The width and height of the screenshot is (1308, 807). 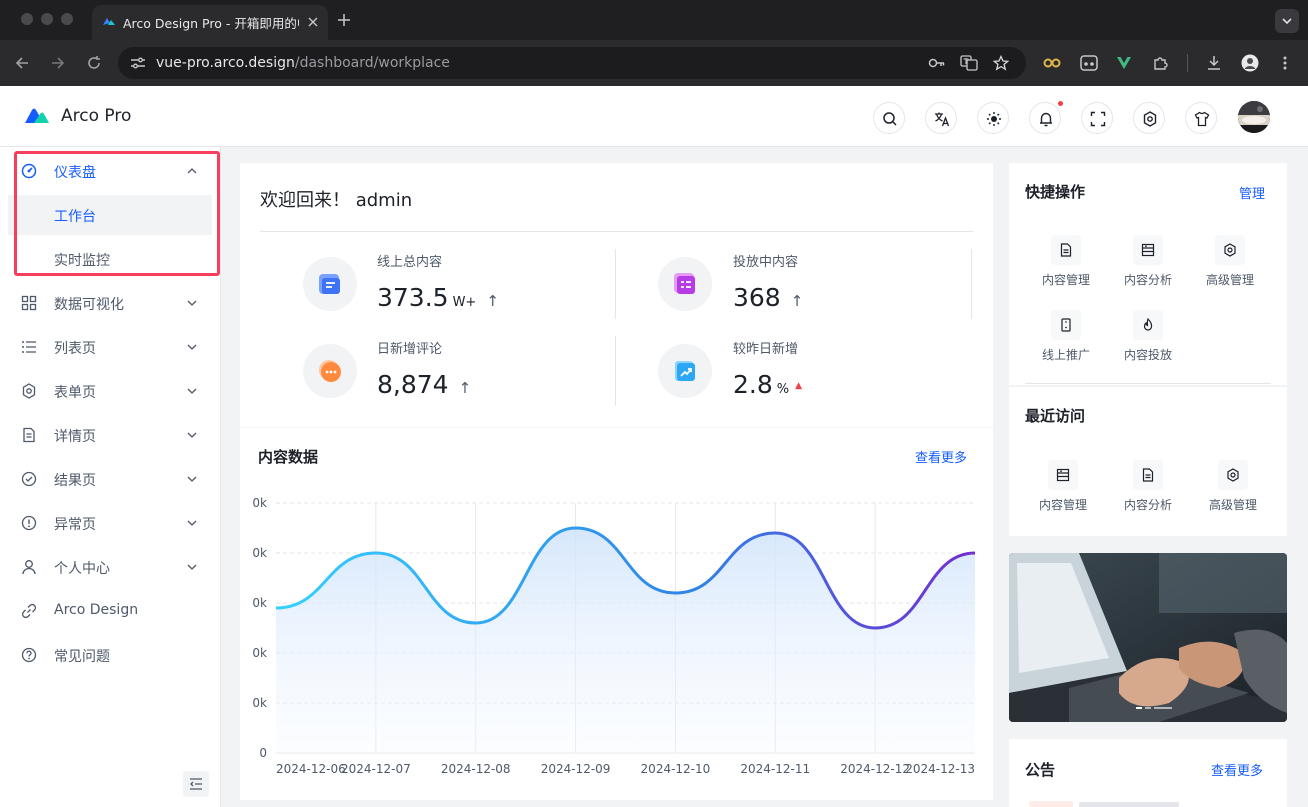 I want to click on sidebar-item-profile: 详情页, so click(x=110, y=435).